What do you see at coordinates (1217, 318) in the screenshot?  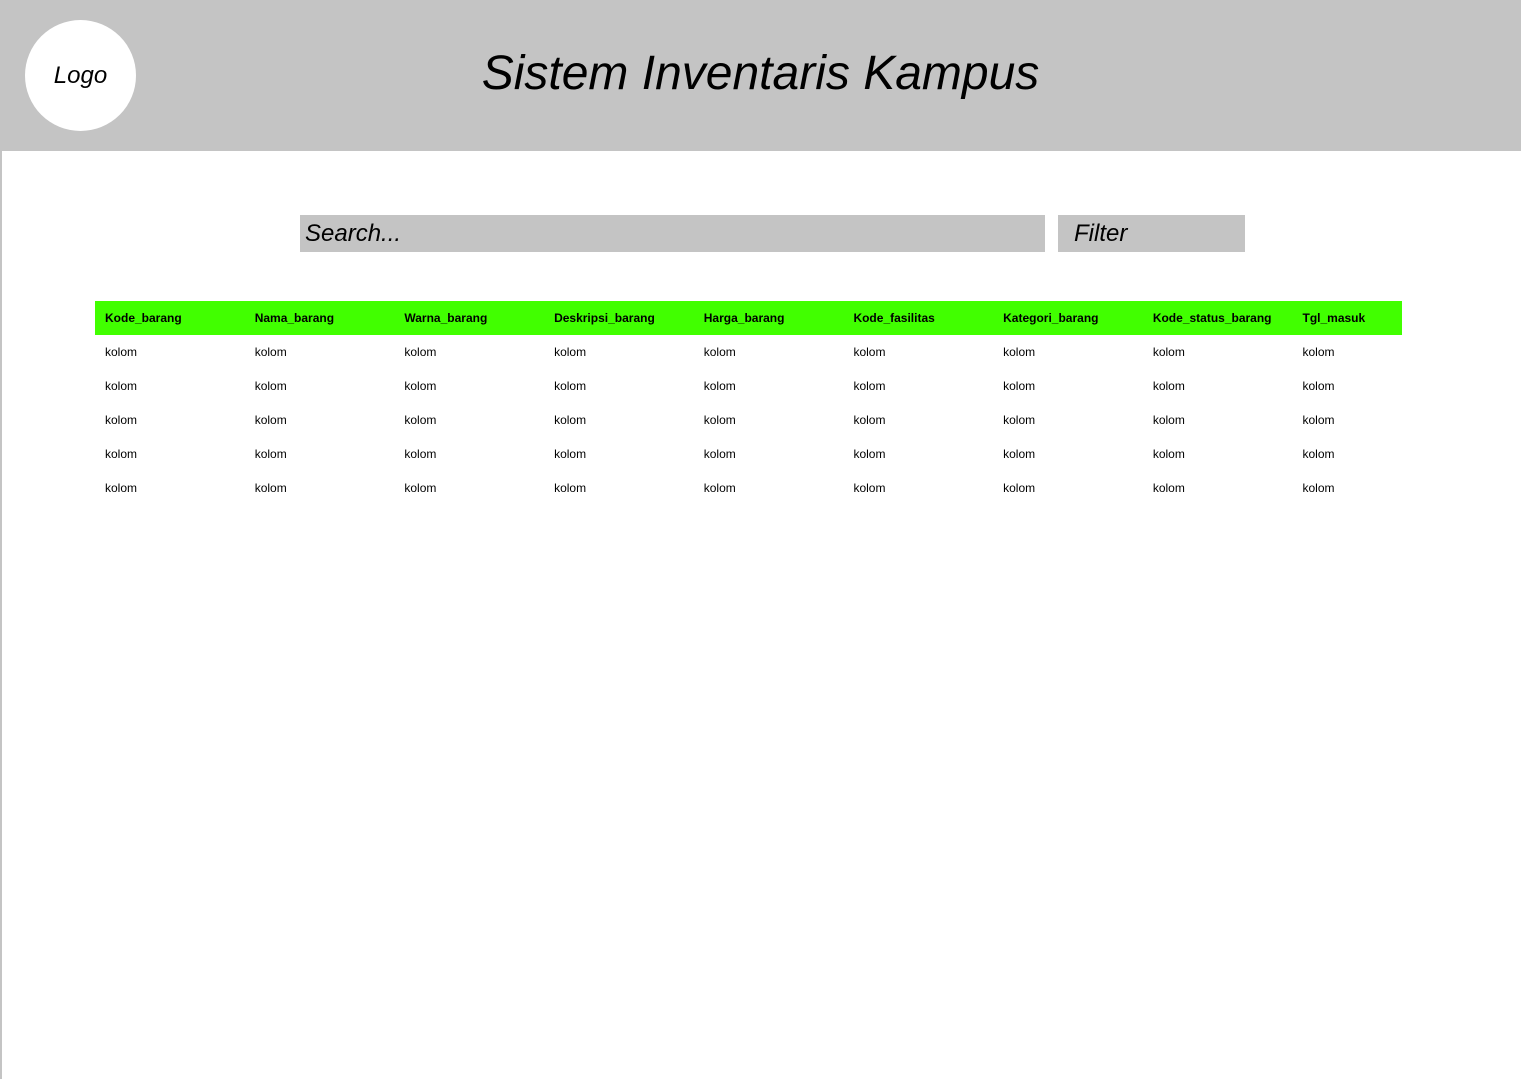 I see `column-header-kode-status-barang: Kode_status_barang` at bounding box center [1217, 318].